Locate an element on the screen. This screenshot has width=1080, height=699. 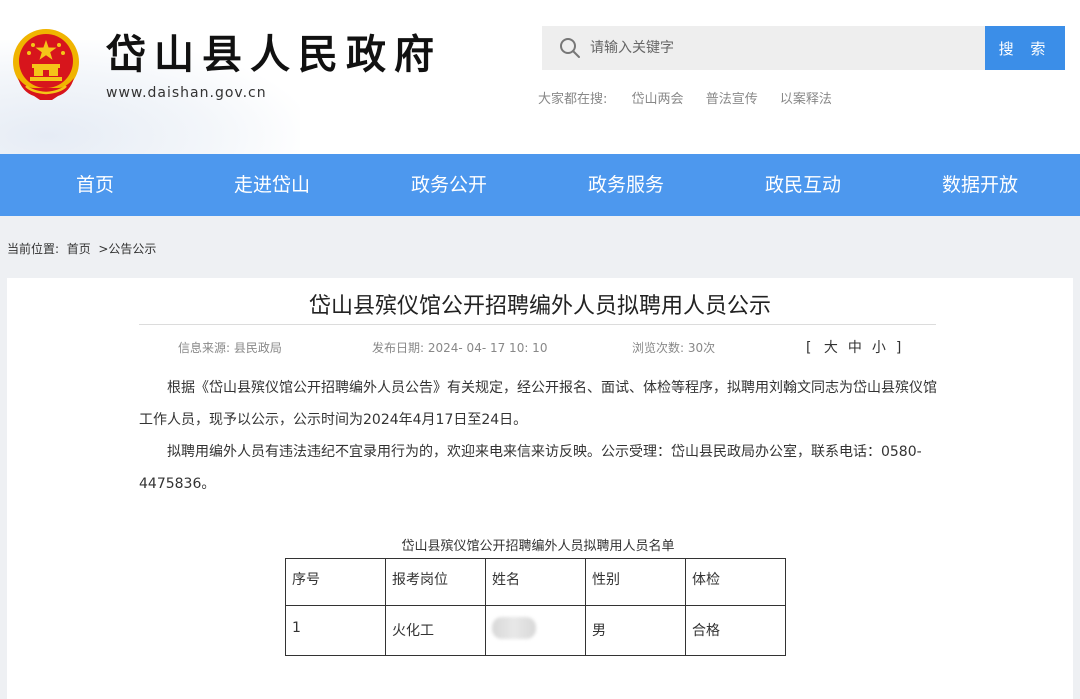
table-header-cell: 性别 is located at coordinates (635, 582).